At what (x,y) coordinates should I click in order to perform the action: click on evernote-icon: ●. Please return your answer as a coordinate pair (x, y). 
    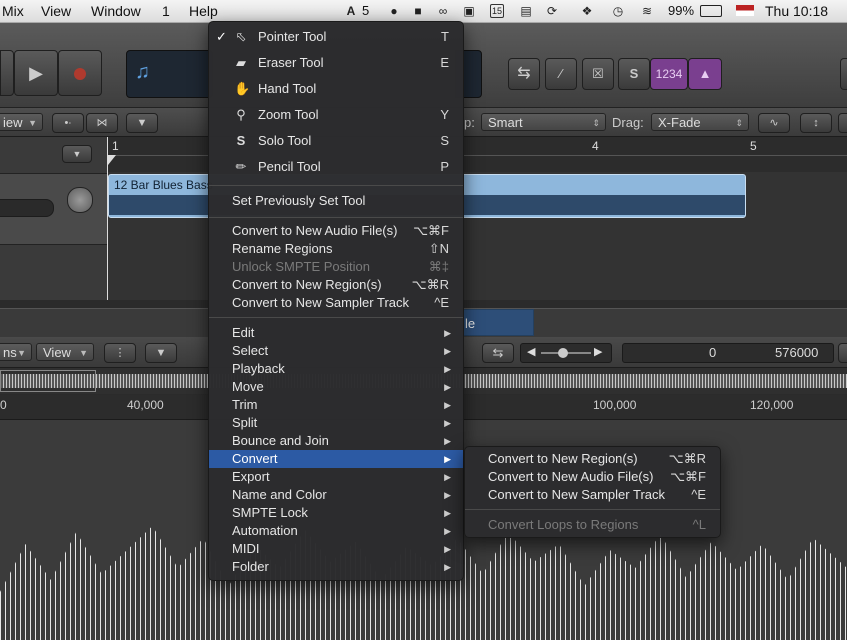
    Looking at the image, I should click on (394, 11).